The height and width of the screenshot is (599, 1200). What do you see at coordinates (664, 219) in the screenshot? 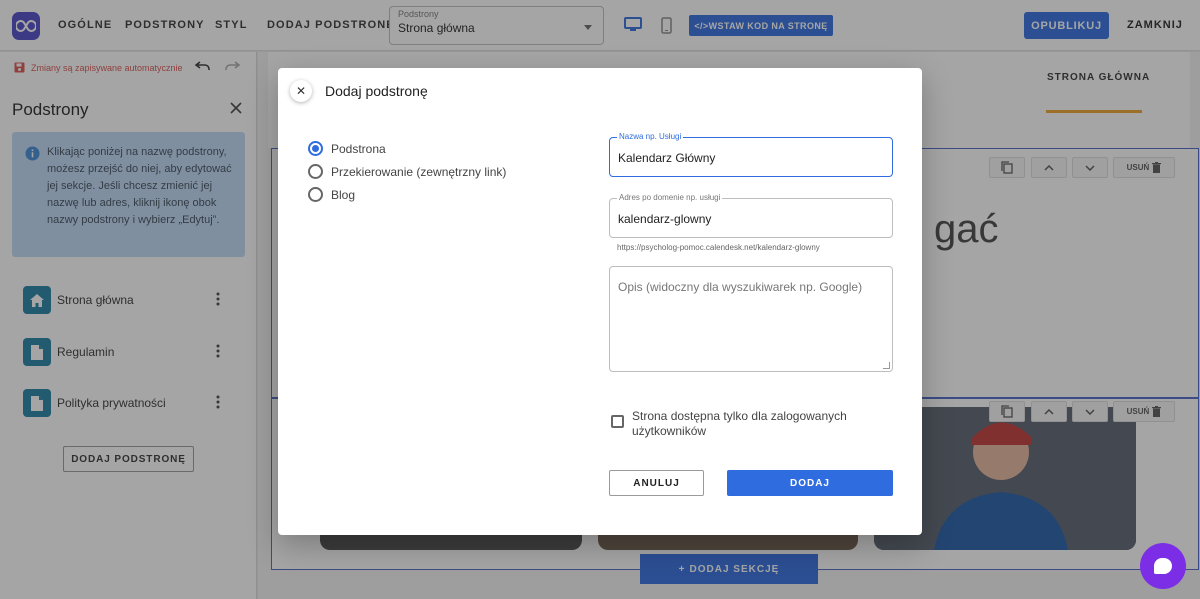
I see `address-field-value: kalendarz-glowny` at bounding box center [664, 219].